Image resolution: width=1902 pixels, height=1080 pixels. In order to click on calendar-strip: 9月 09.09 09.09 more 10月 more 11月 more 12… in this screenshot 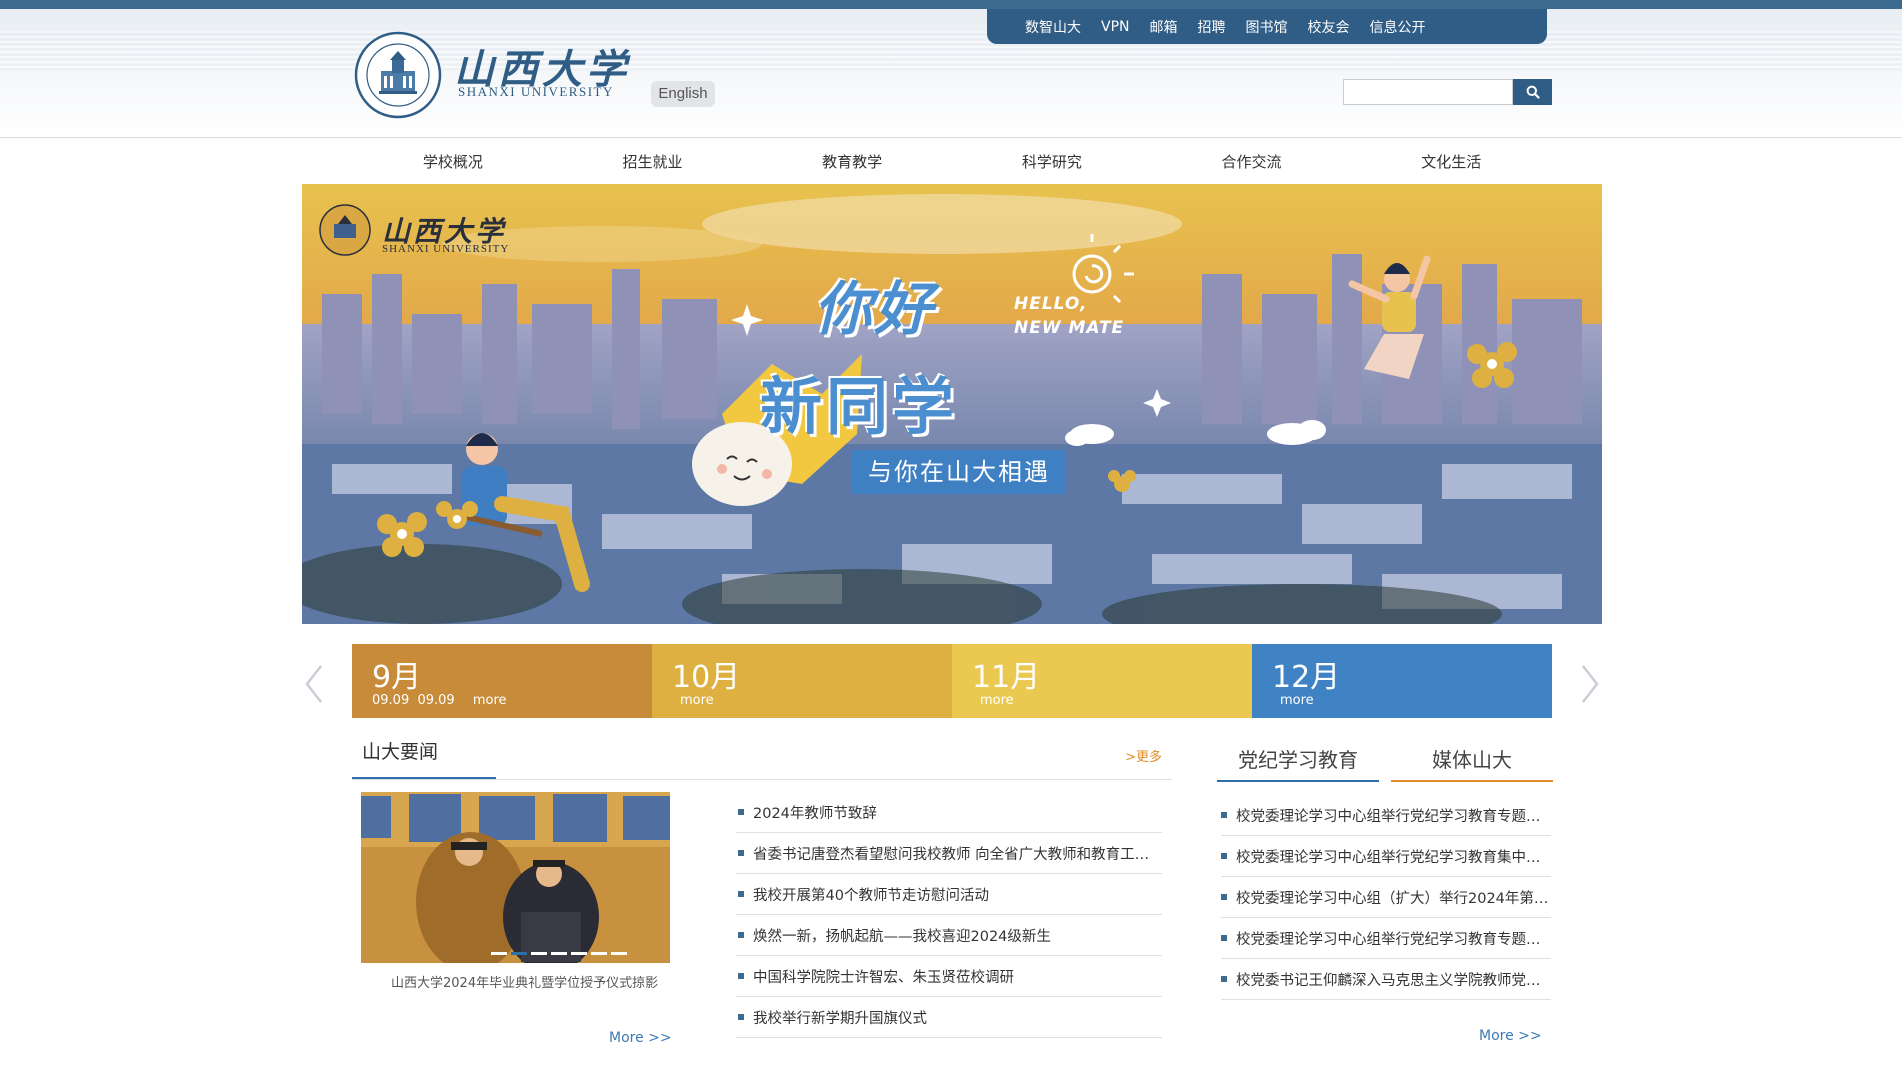, I will do `click(952, 681)`.